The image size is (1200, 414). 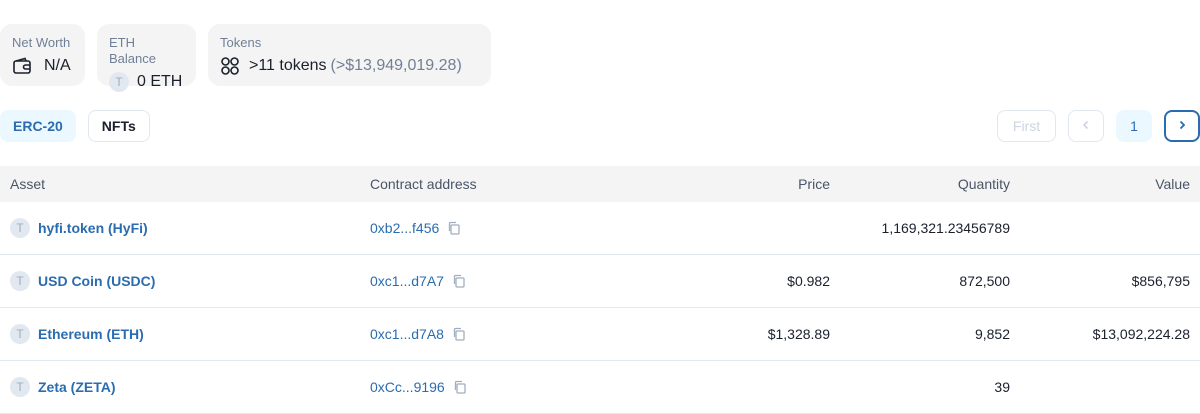 What do you see at coordinates (160, 81) in the screenshot?
I see `eth-balance-value: 0 ETH` at bounding box center [160, 81].